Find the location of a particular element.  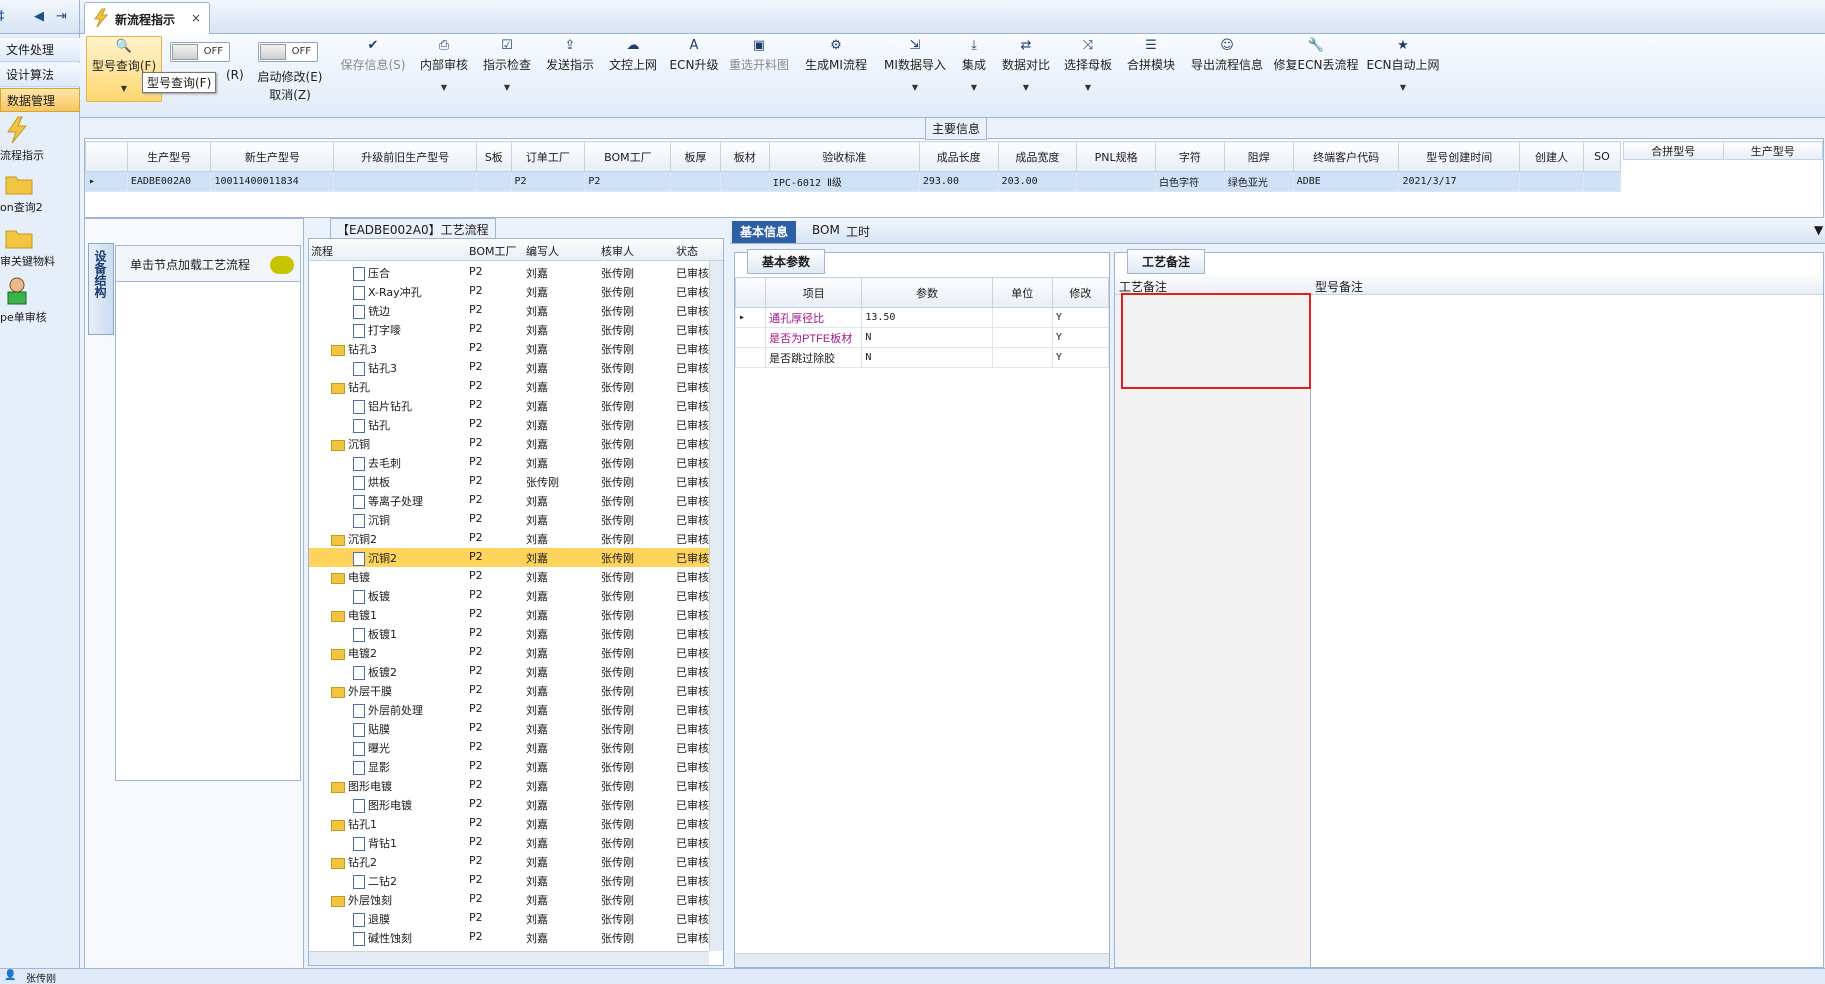

column-header: 成品宽度 is located at coordinates (1037, 156).